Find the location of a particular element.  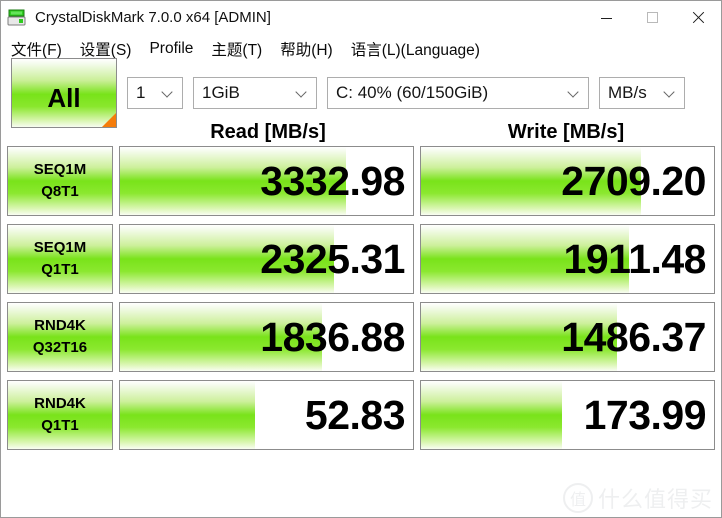

table-row: SEQ1M Q1T1 2325.31 1911.48 is located at coordinates (361, 259).